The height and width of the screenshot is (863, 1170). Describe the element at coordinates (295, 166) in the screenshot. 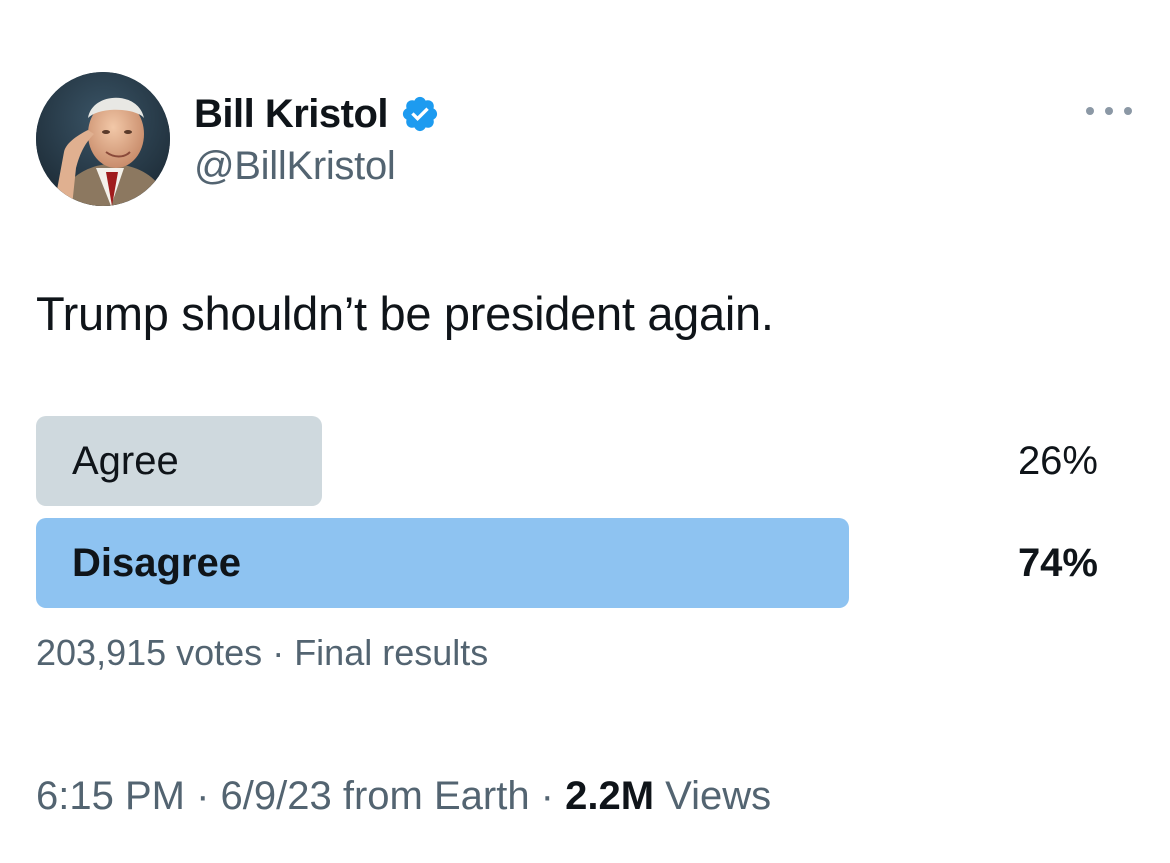

I see `author-handle: @BillKristol` at that location.